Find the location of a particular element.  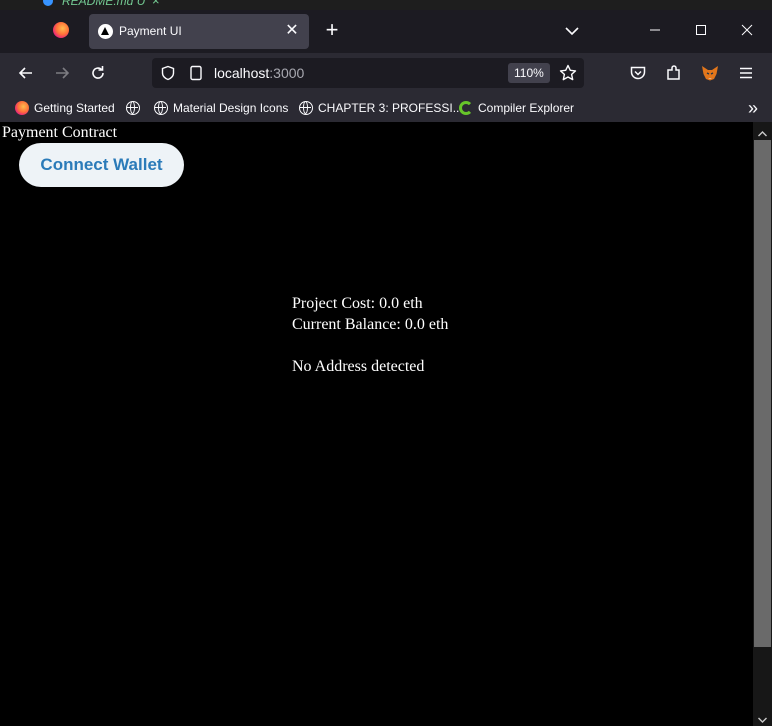

project-cost-text: Project Cost: 0.0 eth is located at coordinates (357, 303).